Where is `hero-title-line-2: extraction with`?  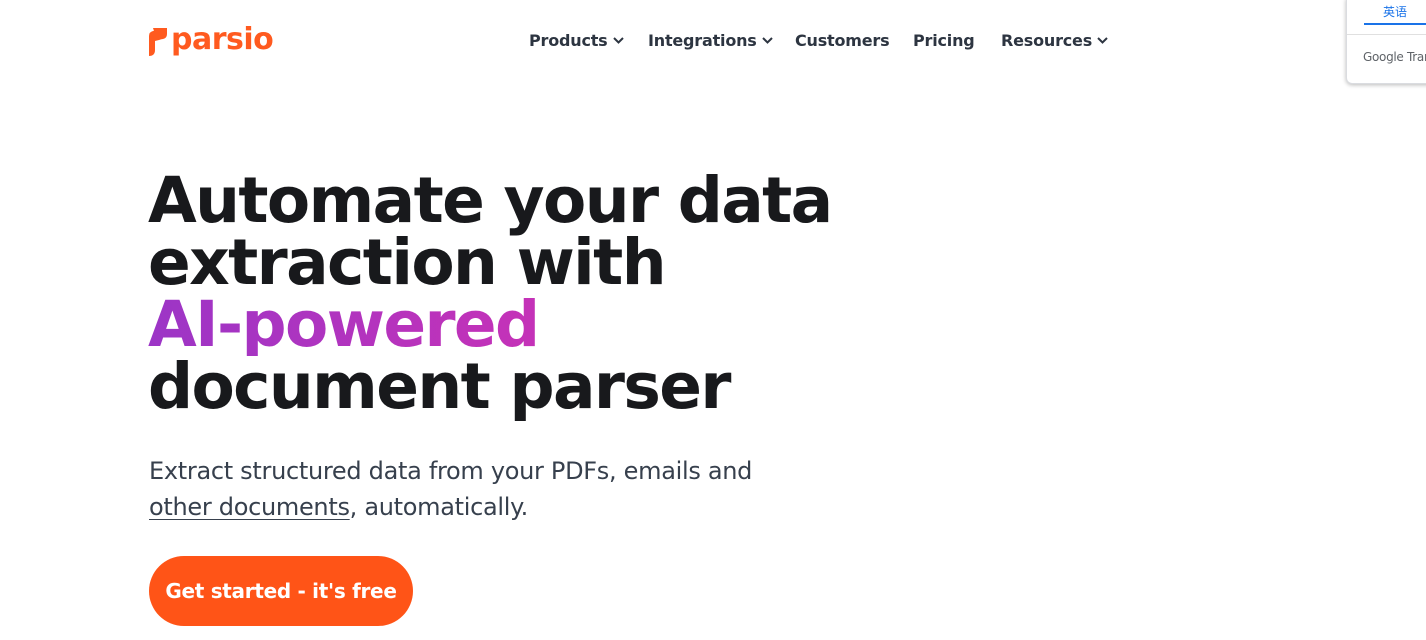 hero-title-line-2: extraction with is located at coordinates (407, 262).